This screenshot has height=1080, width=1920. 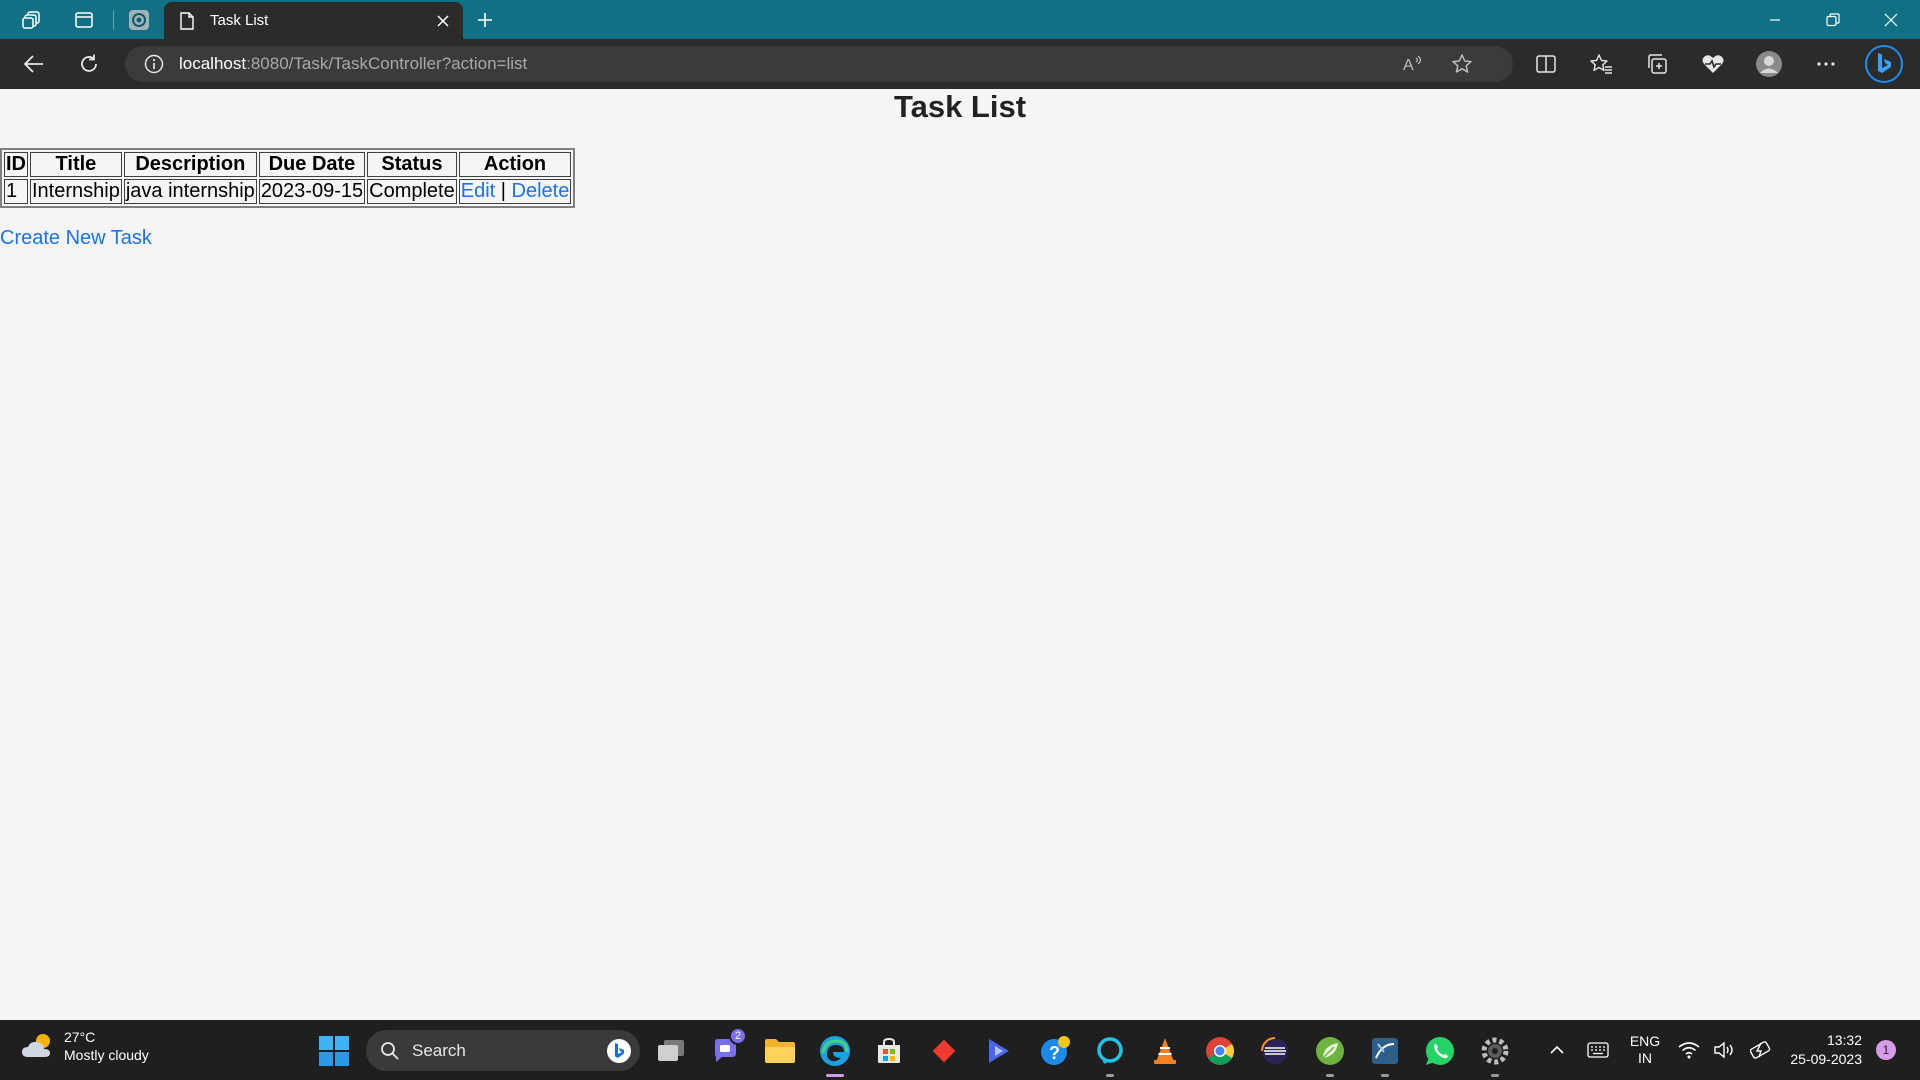 I want to click on minimize-button, so click(x=1775, y=19).